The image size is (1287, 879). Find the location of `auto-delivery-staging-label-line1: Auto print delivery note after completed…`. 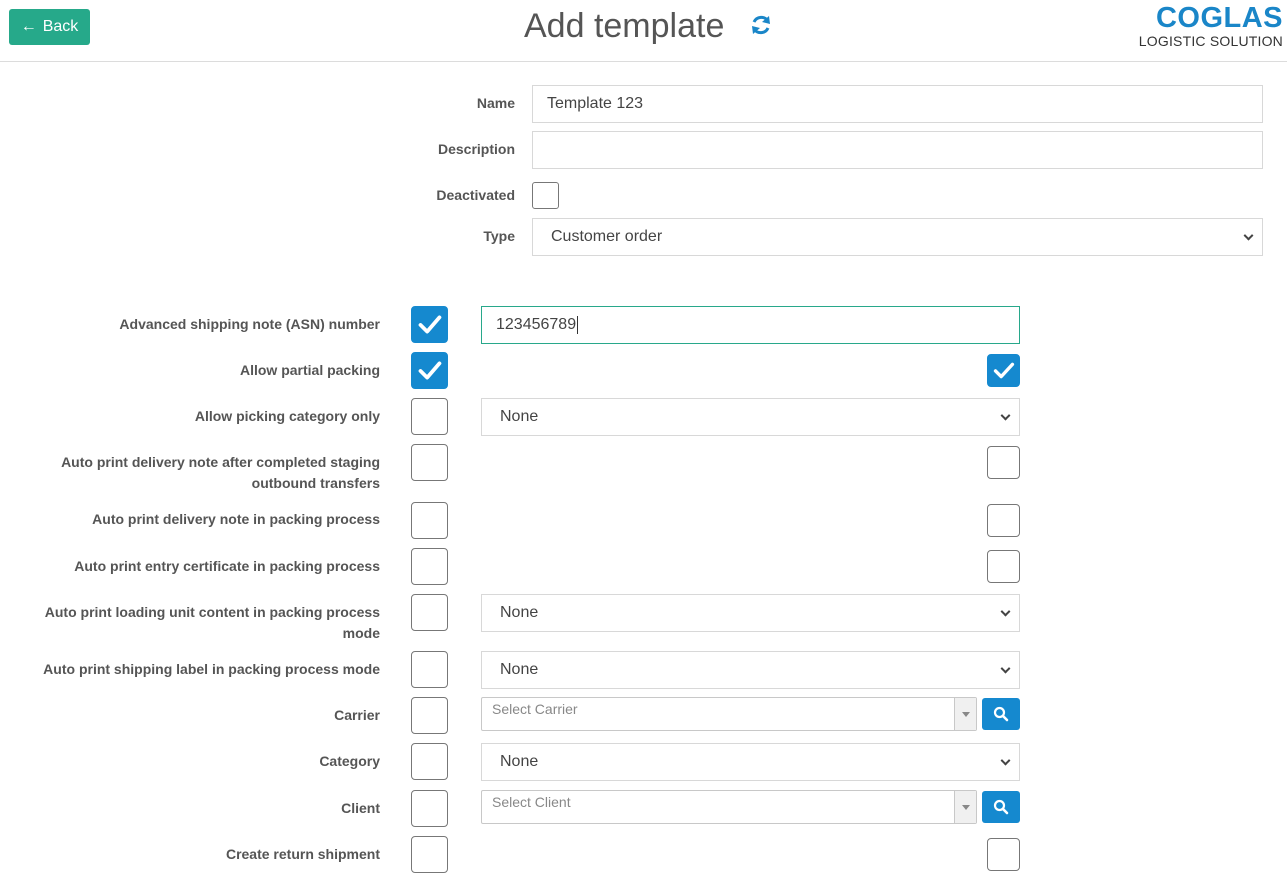

auto-delivery-staging-label-line1: Auto print delivery note after completed… is located at coordinates (220, 462).